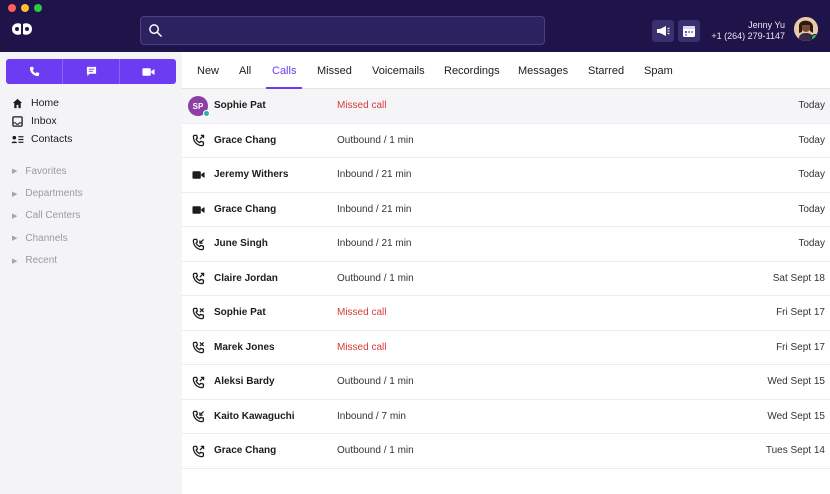  I want to click on announcements-button, so click(663, 31).